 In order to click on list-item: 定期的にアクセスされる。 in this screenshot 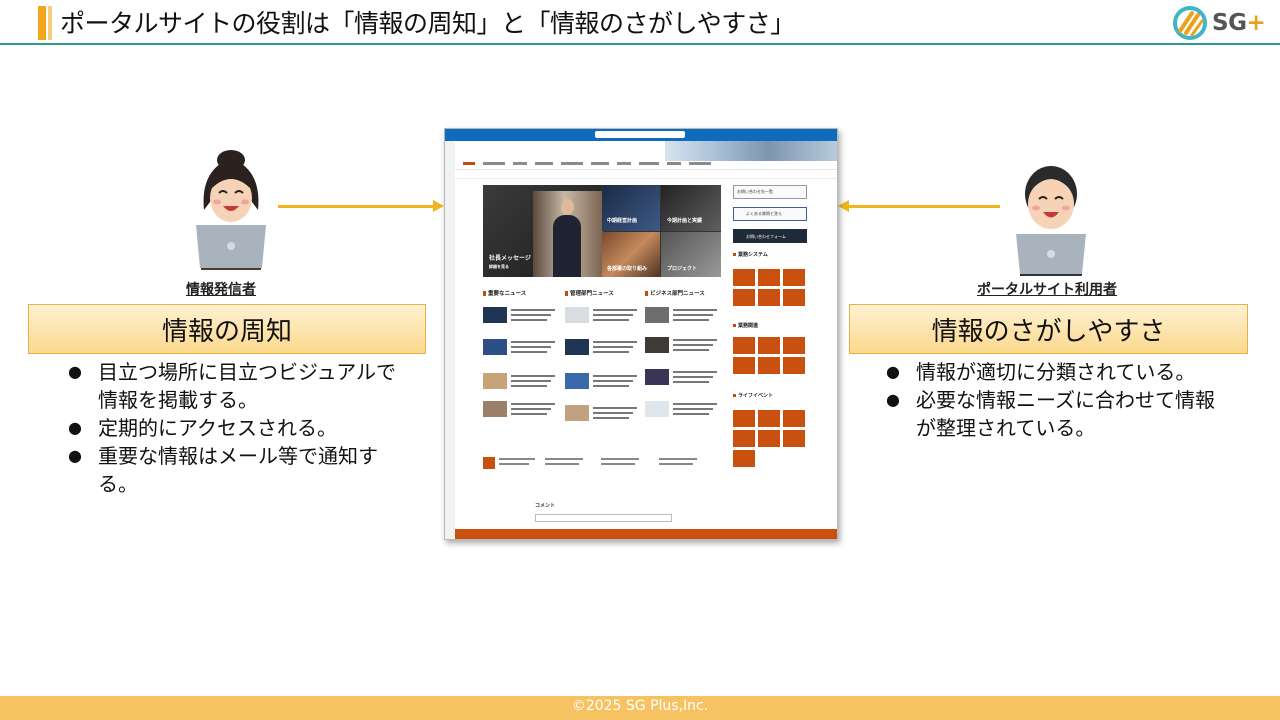, I will do `click(238, 428)`.